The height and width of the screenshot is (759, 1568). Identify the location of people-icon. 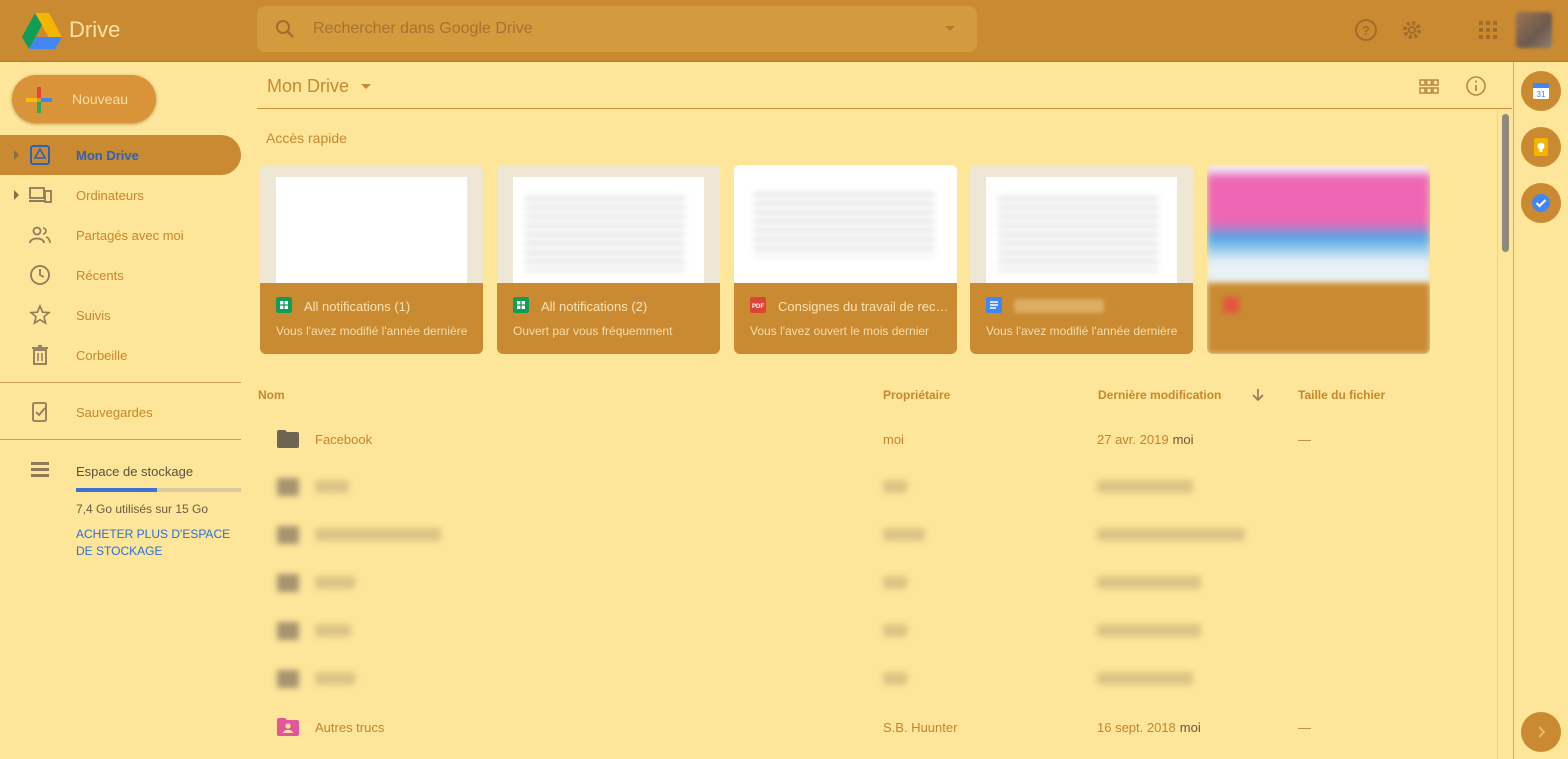
(40, 235).